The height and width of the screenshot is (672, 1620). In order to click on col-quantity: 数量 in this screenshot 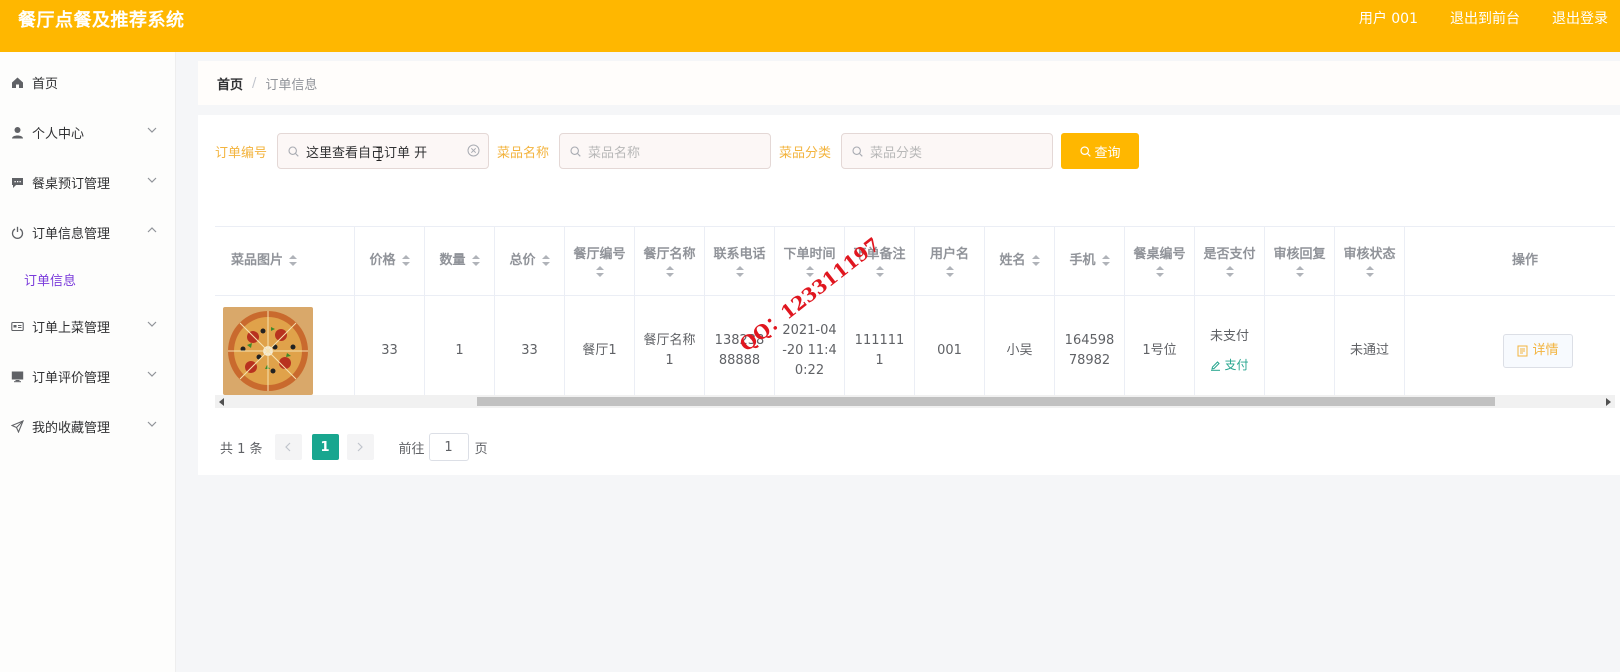, I will do `click(460, 261)`.